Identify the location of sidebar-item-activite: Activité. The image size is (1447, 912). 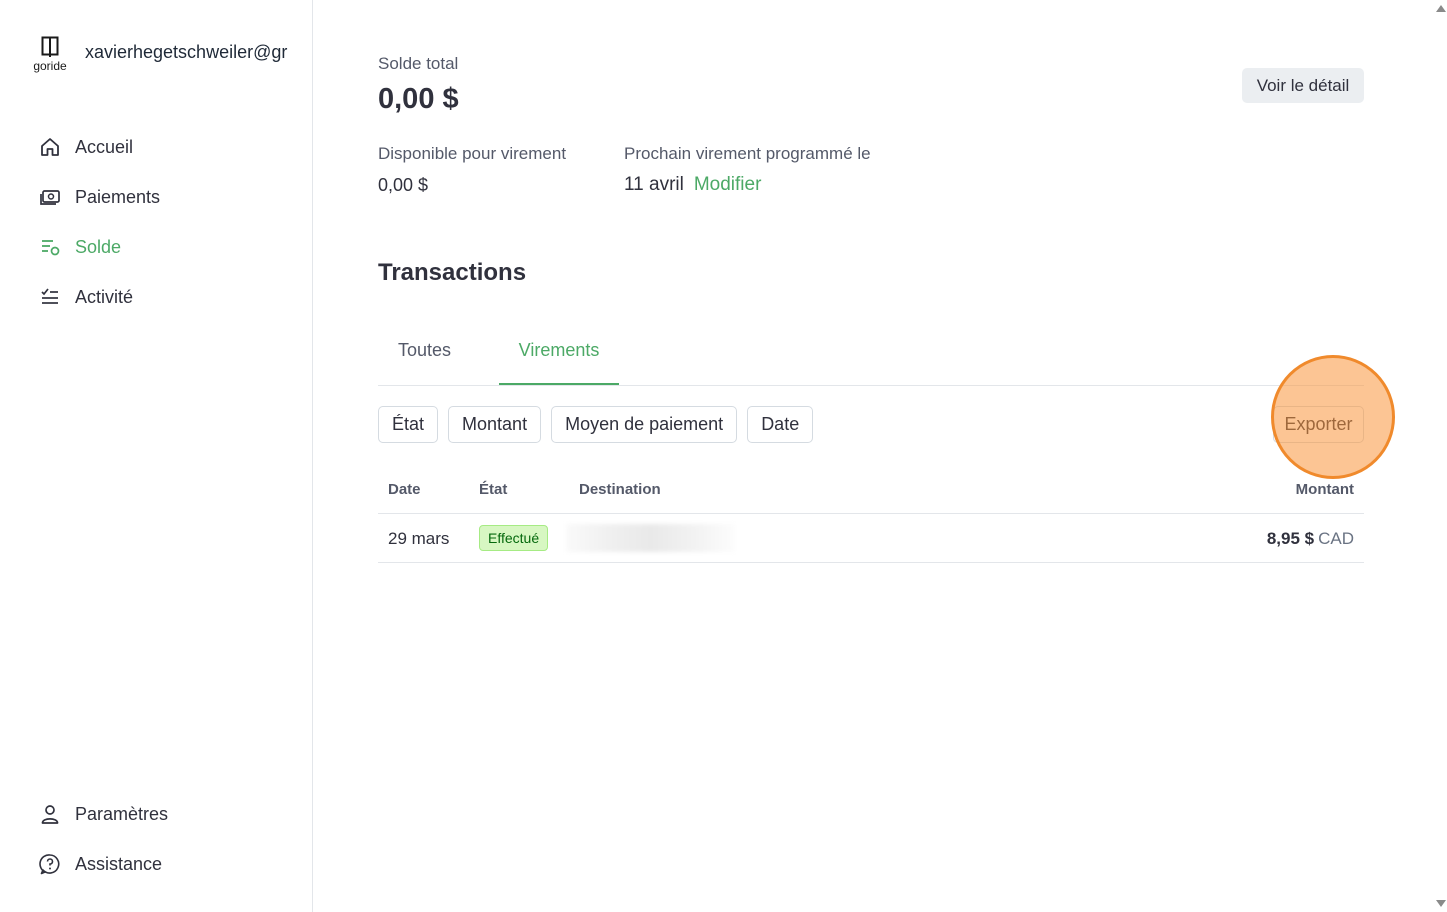
(99, 297).